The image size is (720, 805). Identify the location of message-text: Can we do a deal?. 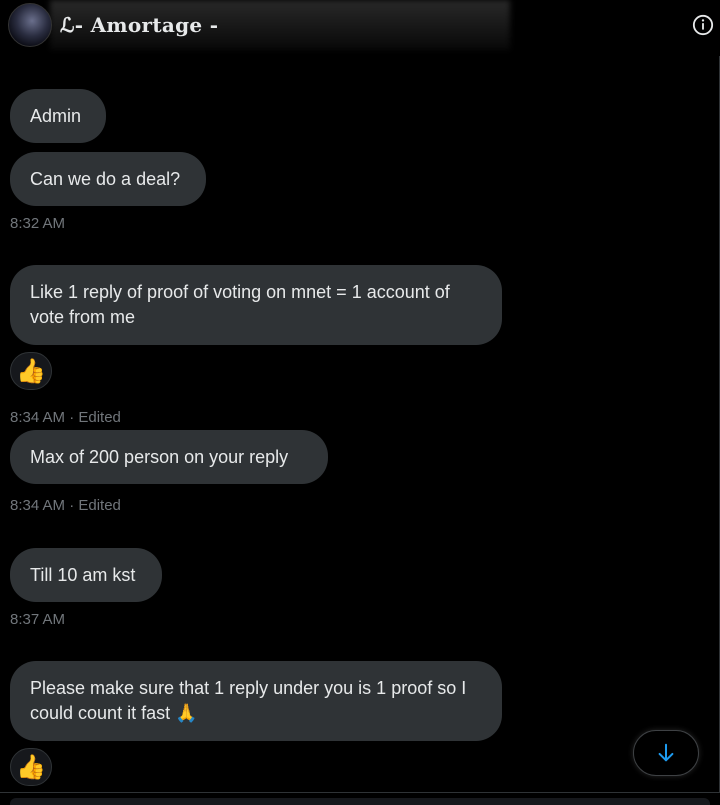
(105, 178).